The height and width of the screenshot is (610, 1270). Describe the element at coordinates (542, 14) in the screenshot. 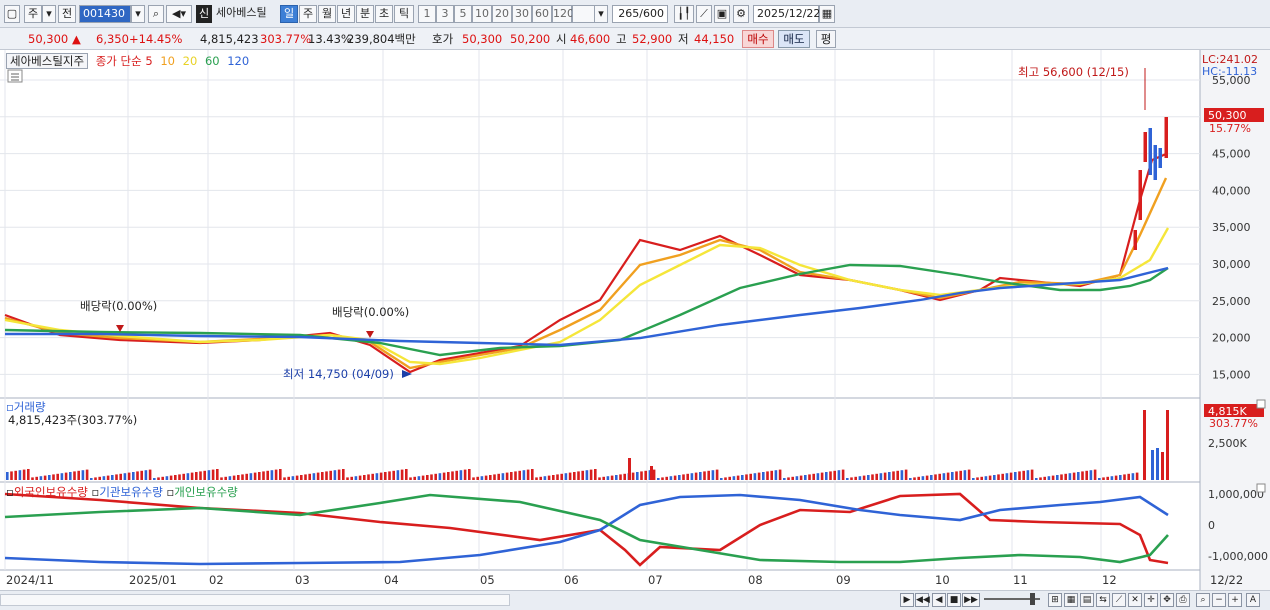

I see `interval-60: 60` at that location.